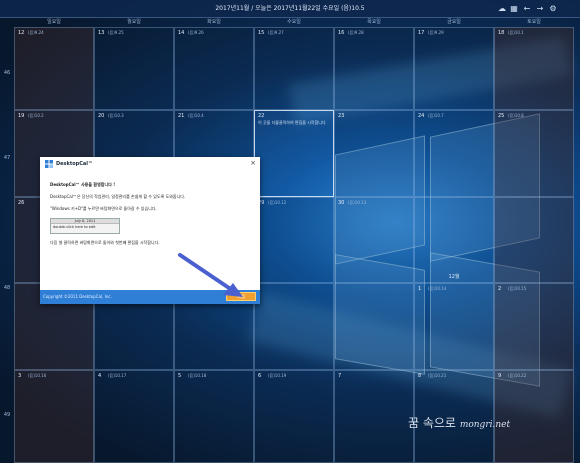  What do you see at coordinates (420, 289) in the screenshot?
I see `day-number: 1` at bounding box center [420, 289].